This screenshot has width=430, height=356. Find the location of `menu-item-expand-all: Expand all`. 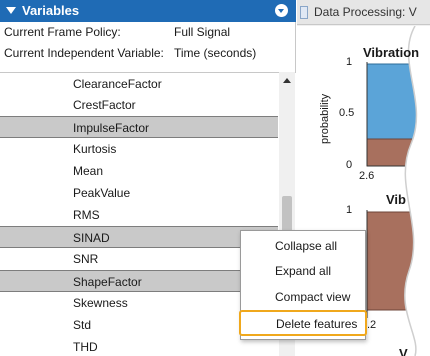

menu-item-expand-all: Expand all is located at coordinates (303, 272).